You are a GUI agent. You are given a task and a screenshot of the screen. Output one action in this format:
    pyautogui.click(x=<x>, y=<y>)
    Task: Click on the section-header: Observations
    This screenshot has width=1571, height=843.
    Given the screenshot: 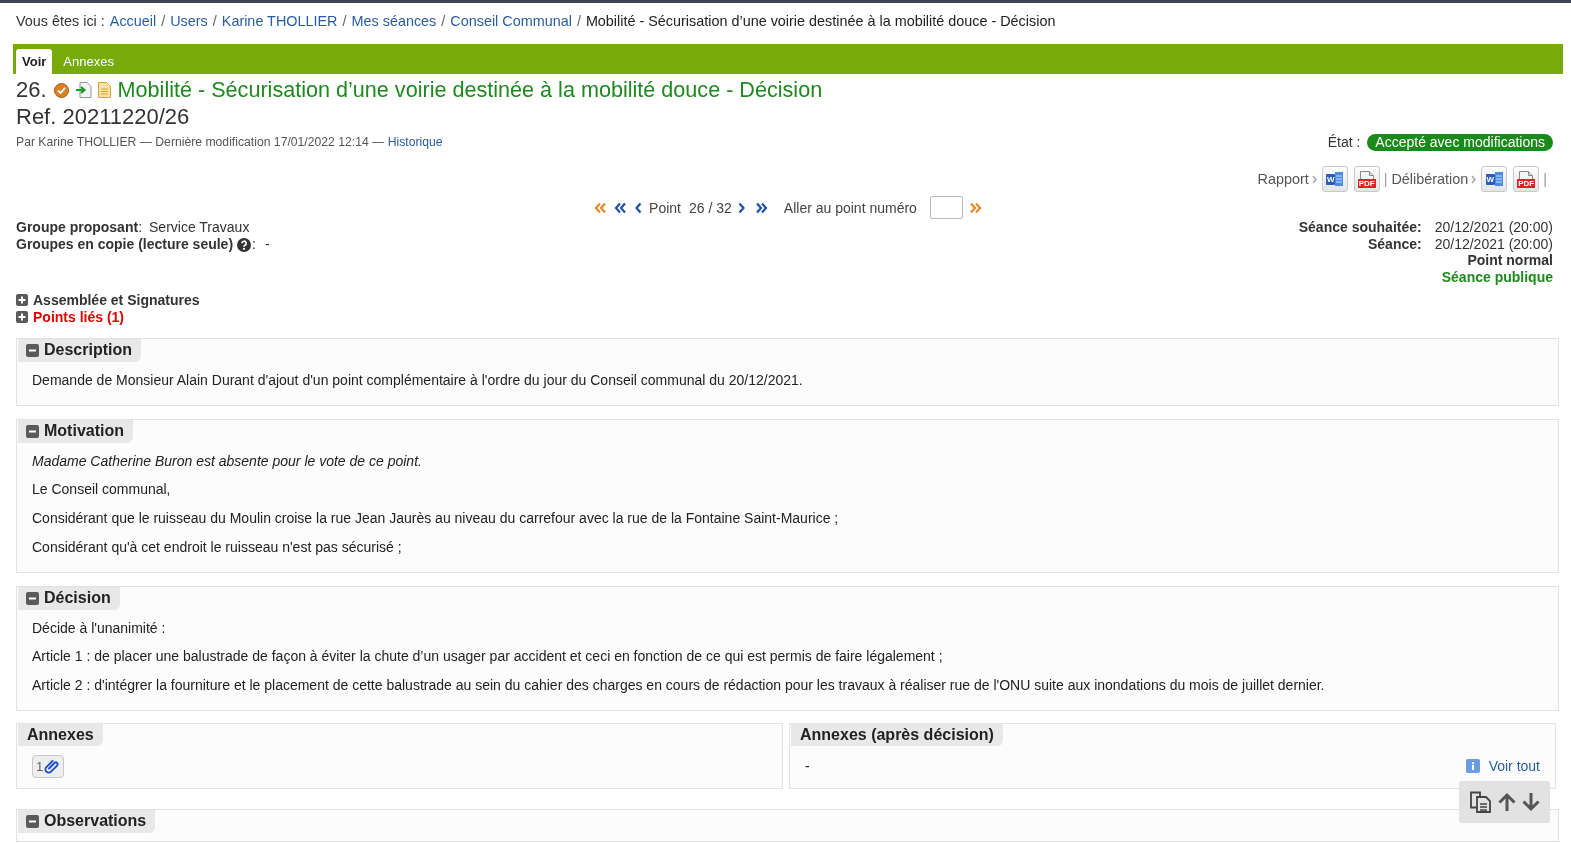 What is the action you would take?
    pyautogui.click(x=87, y=821)
    